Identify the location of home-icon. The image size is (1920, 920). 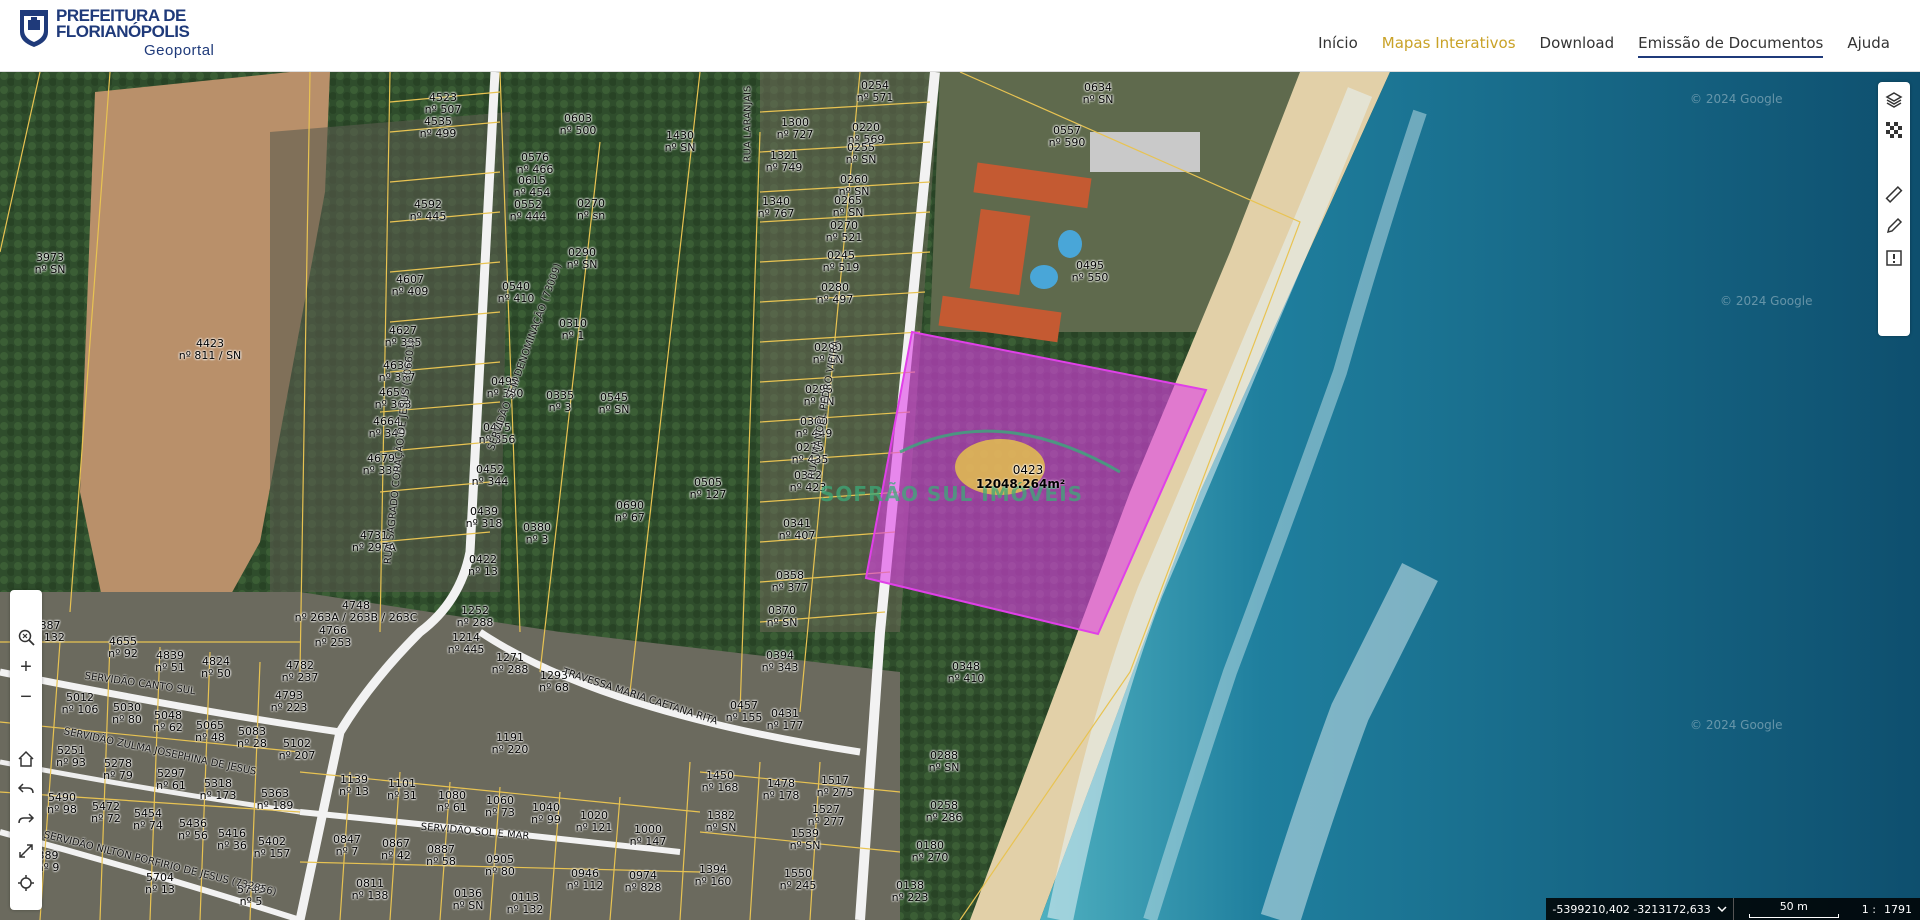
(26, 758).